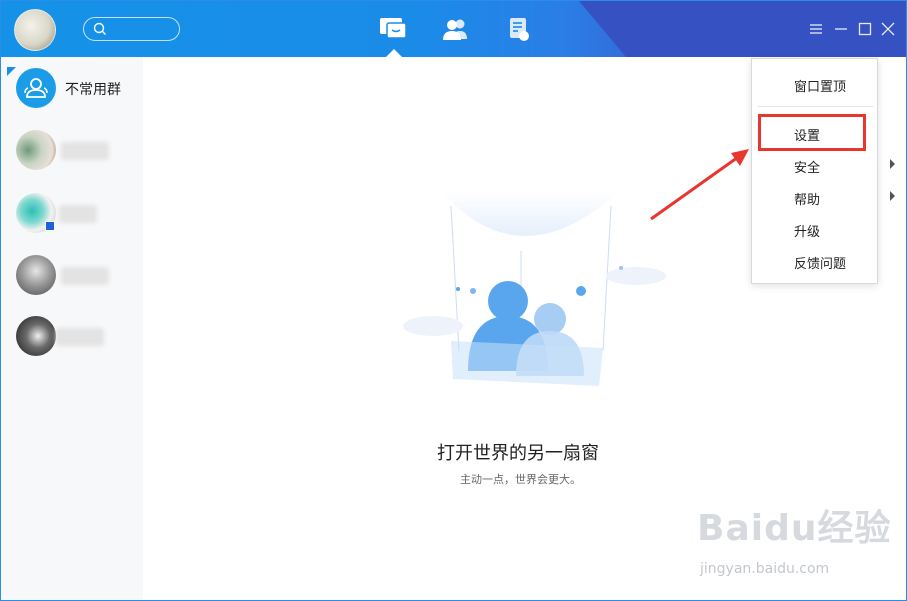 The width and height of the screenshot is (907, 601). I want to click on tab-contacts, so click(456, 29).